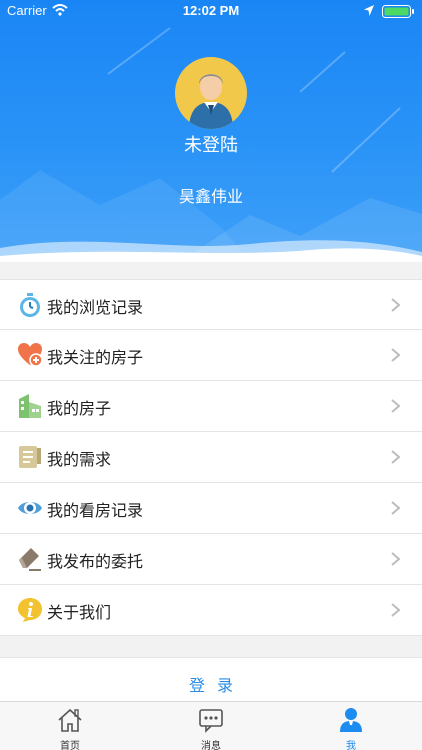 The width and height of the screenshot is (422, 750). Describe the element at coordinates (211, 684) in the screenshot. I see `login-button: 登录` at that location.